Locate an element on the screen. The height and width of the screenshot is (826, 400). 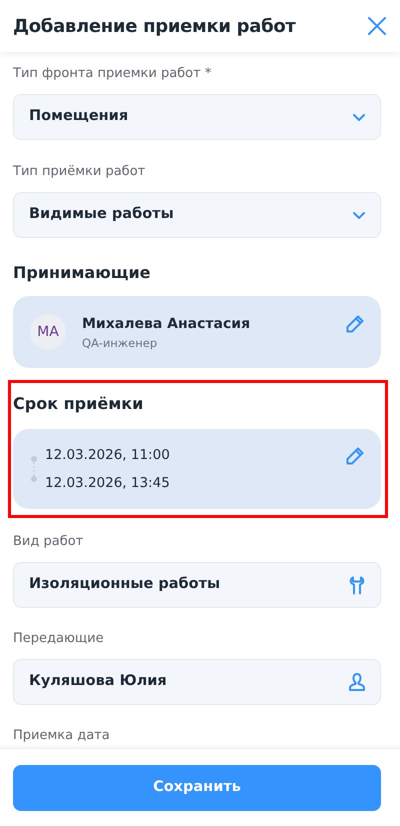
avatar: МА is located at coordinates (48, 332).